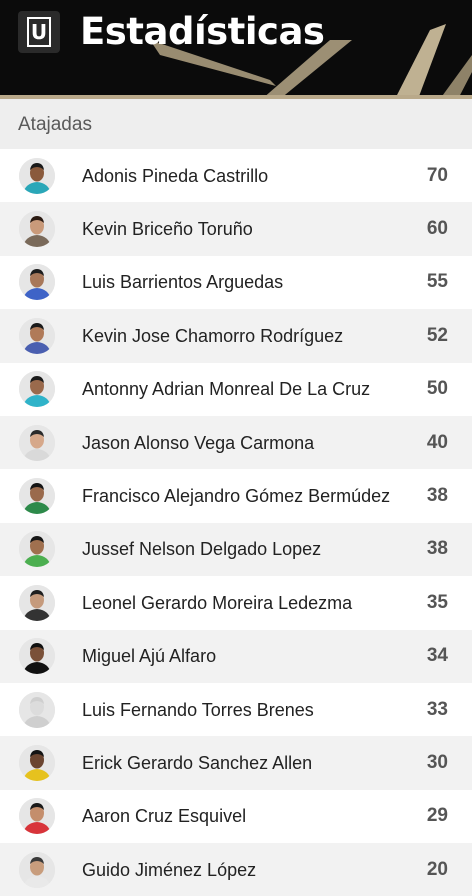 The width and height of the screenshot is (472, 896). I want to click on player-saves-value: 50, so click(437, 389).